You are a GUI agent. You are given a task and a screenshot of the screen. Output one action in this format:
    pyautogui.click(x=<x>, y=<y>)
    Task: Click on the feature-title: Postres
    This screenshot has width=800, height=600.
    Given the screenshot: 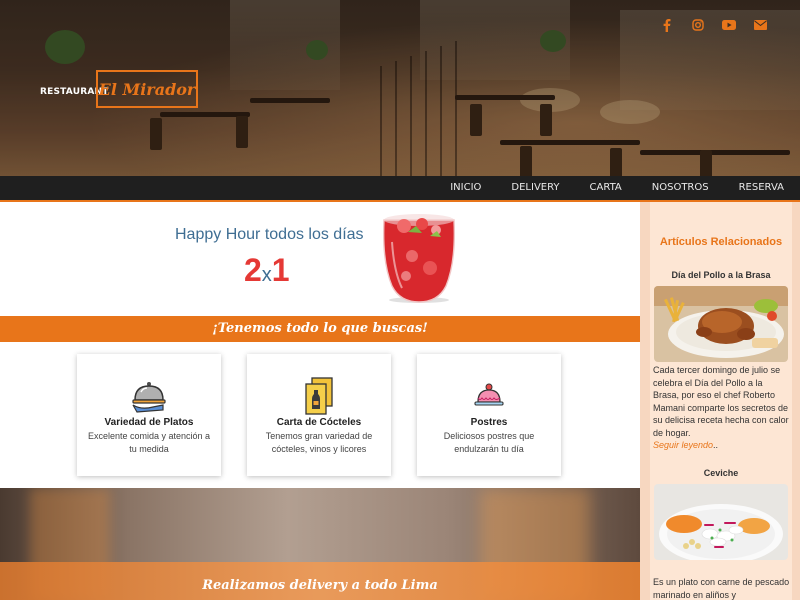 What is the action you would take?
    pyautogui.click(x=489, y=422)
    